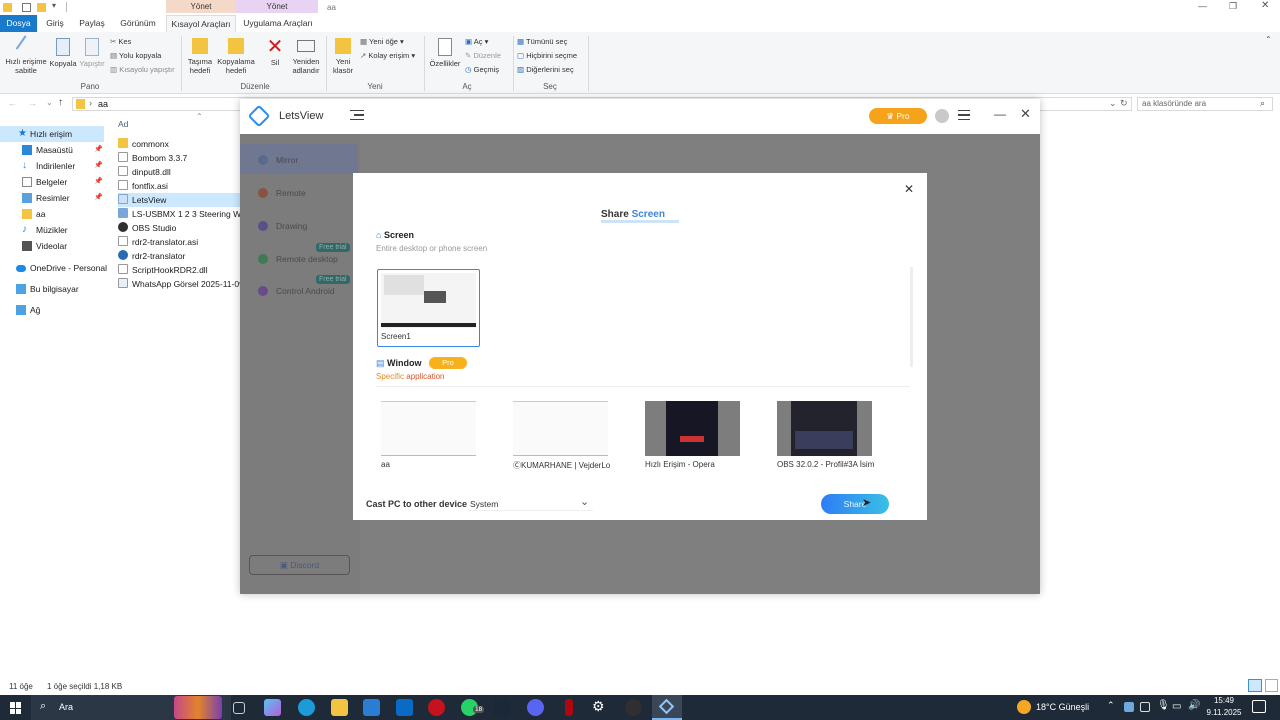 This screenshot has height=720, width=1280. I want to click on nav-item-quick-access: ★ Hızlı erişim, so click(52, 134).